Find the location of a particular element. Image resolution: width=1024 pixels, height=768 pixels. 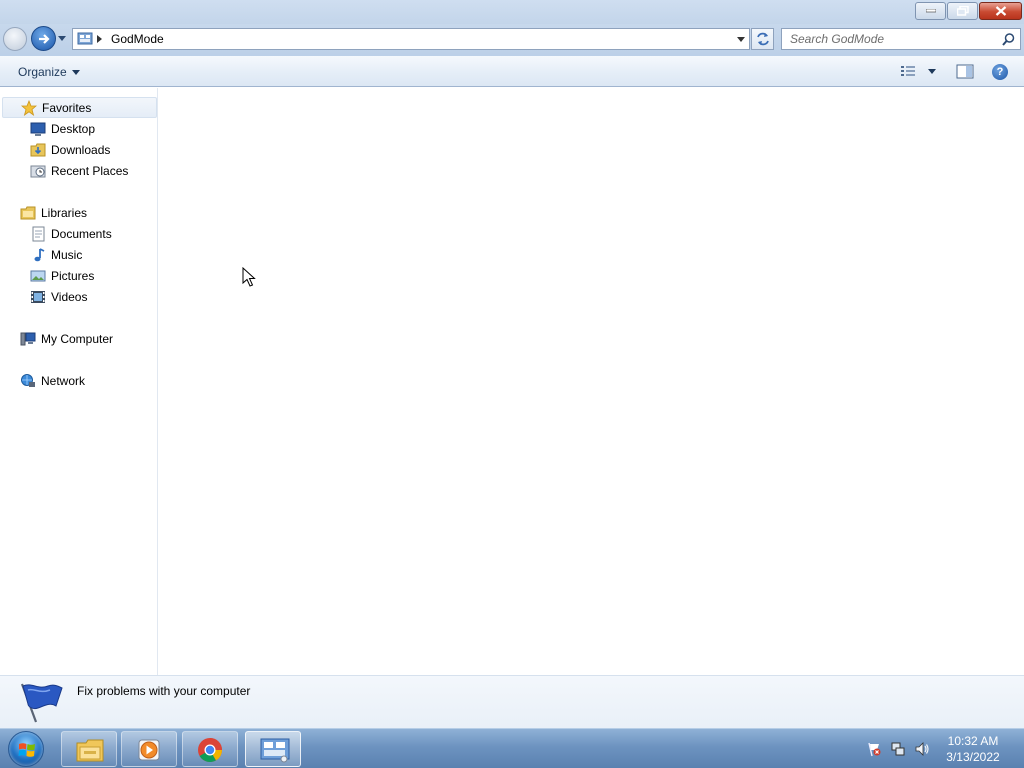

nav-desktop: Desktop is located at coordinates (62, 128).